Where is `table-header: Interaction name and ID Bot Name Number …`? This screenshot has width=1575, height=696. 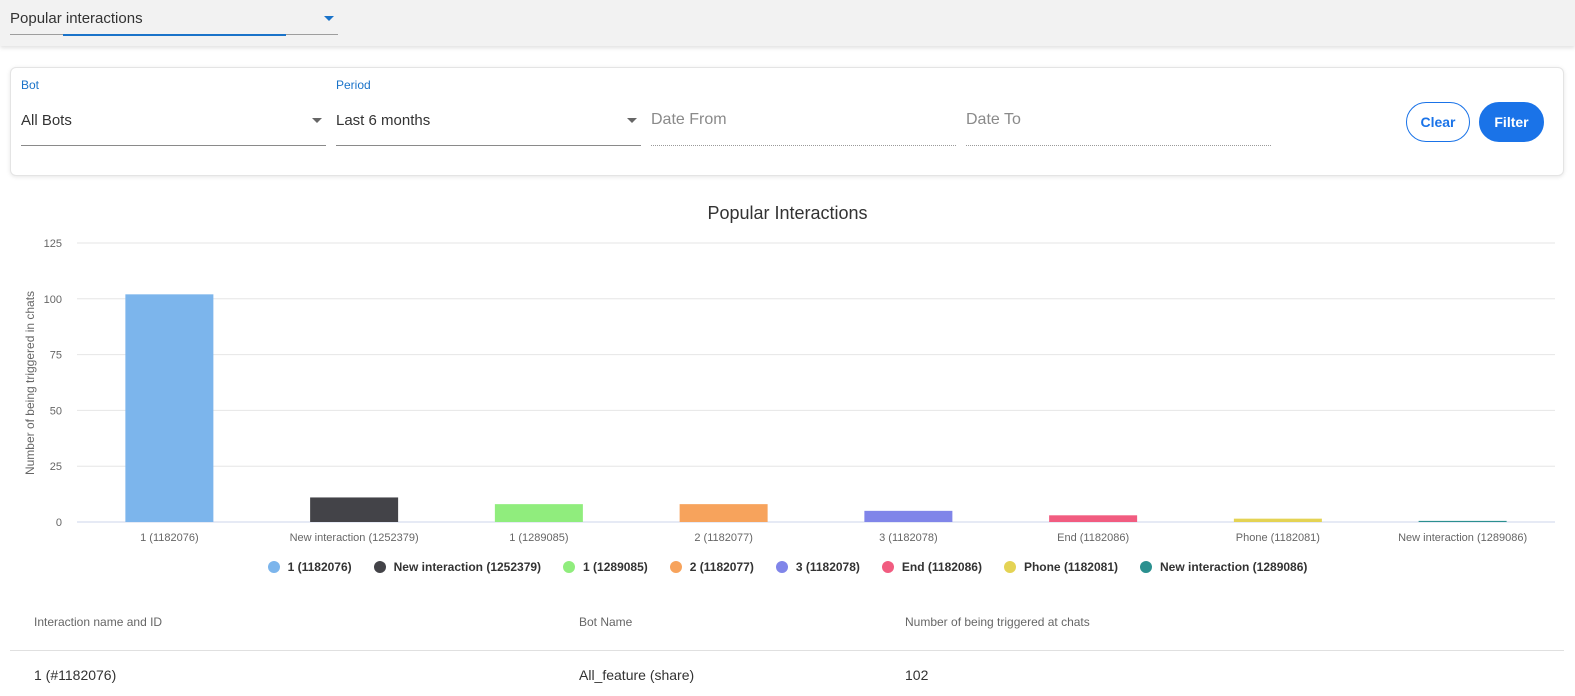
table-header: Interaction name and ID Bot Name Number … is located at coordinates (787, 628).